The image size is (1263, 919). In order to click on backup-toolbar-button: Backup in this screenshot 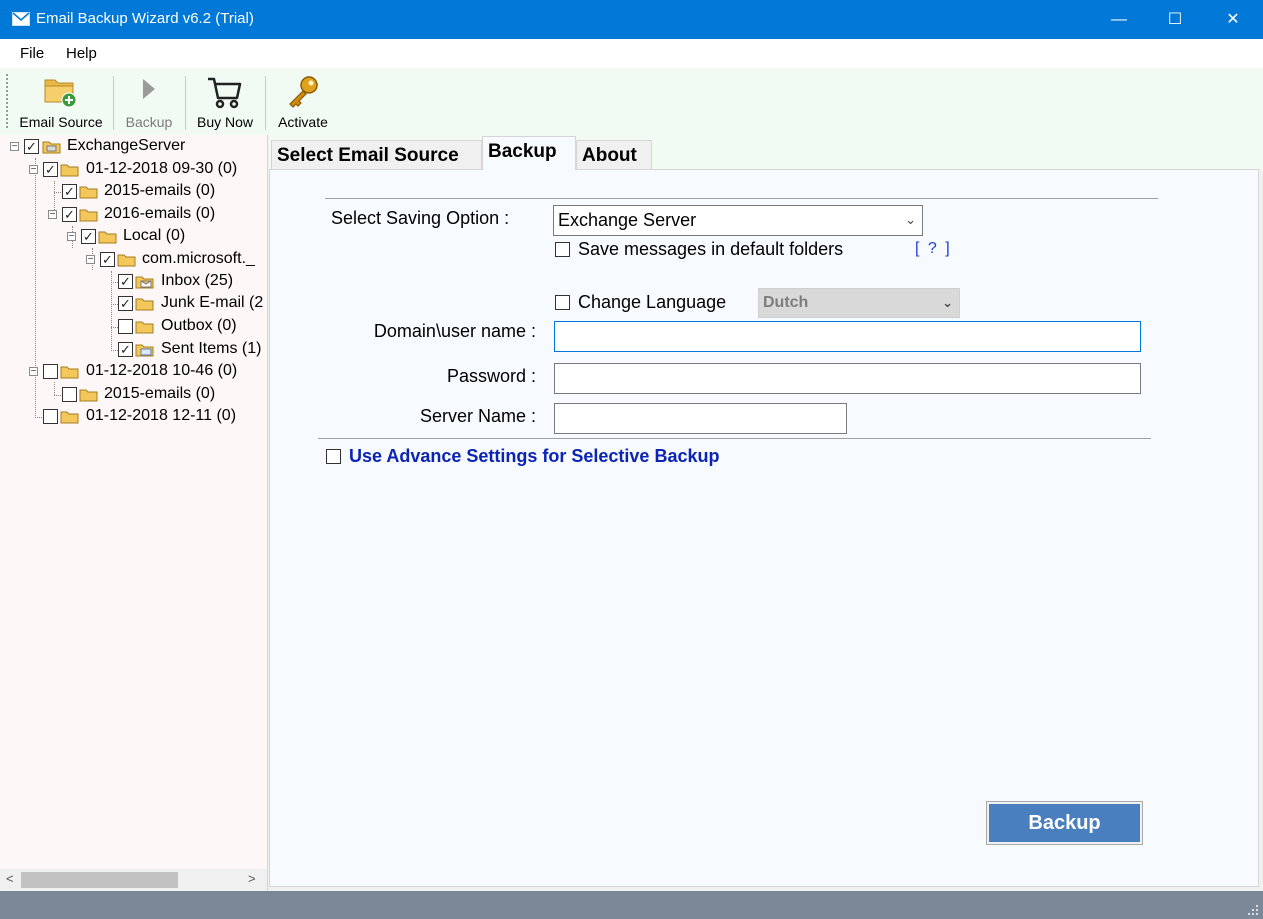, I will do `click(149, 102)`.